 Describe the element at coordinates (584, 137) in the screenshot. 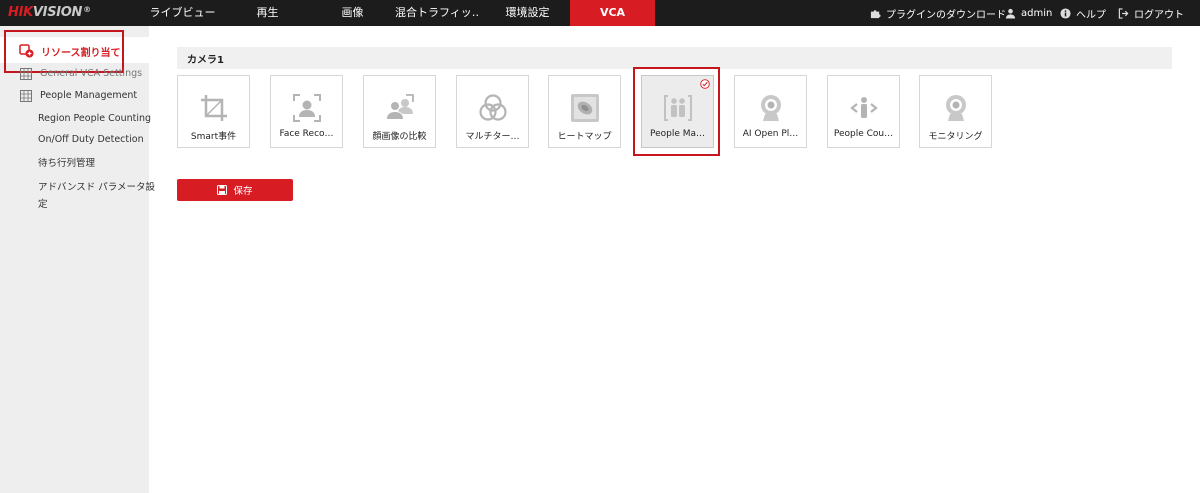

I see `tile-label: ヒートマップ` at that location.